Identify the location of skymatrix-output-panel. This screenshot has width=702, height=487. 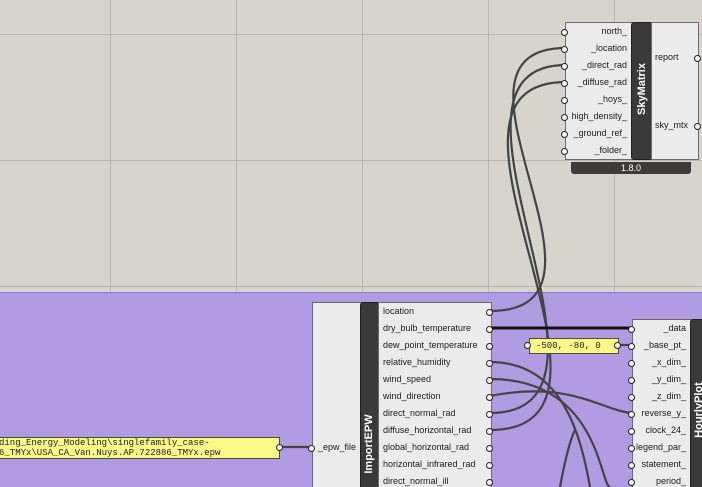
(675, 91).